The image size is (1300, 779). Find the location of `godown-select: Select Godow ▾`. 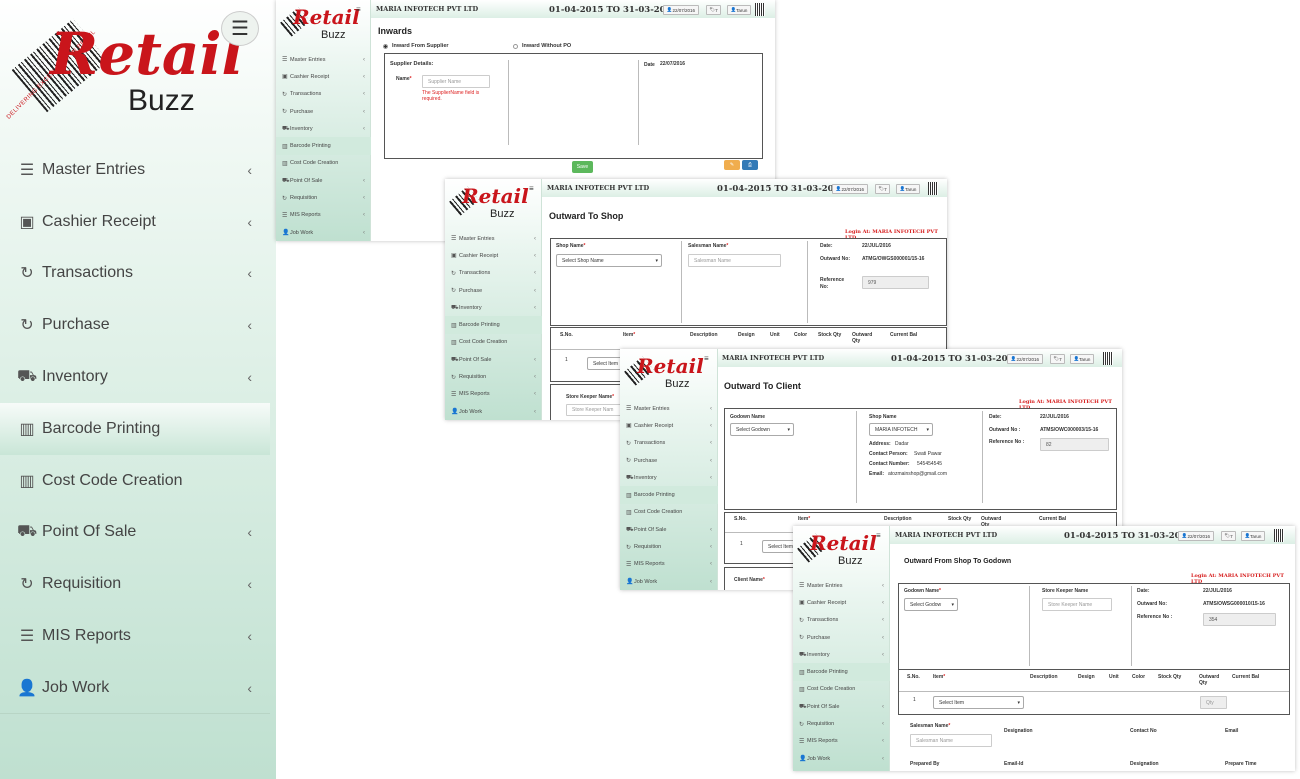

godown-select: Select Godow ▾ is located at coordinates (931, 604).